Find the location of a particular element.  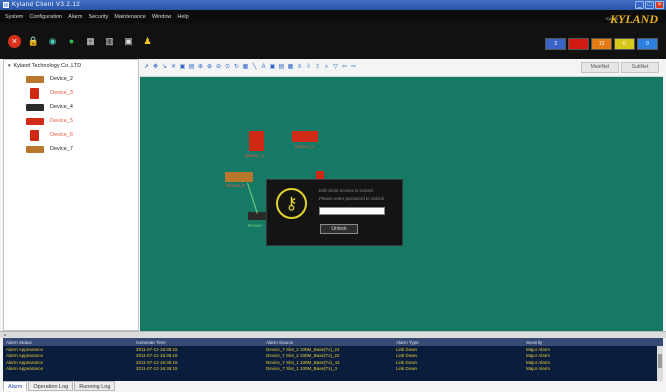

cell-source: Device_7 Slot_1 100M_Base(Tx)_3 is located at coordinates (302, 369).